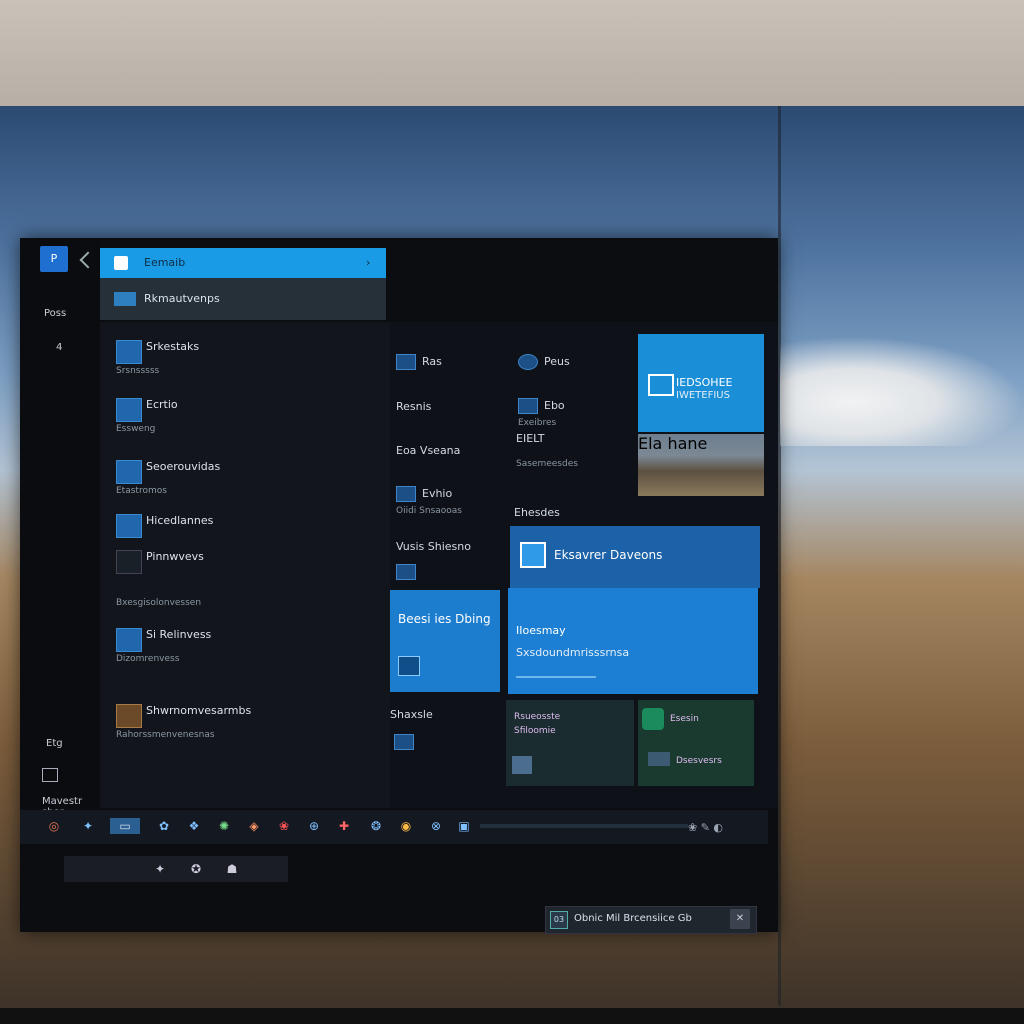 The image size is (1024, 1024). What do you see at coordinates (165, 735) in the screenshot?
I see `list-item-sub: Rahorssmenvenesnas` at bounding box center [165, 735].